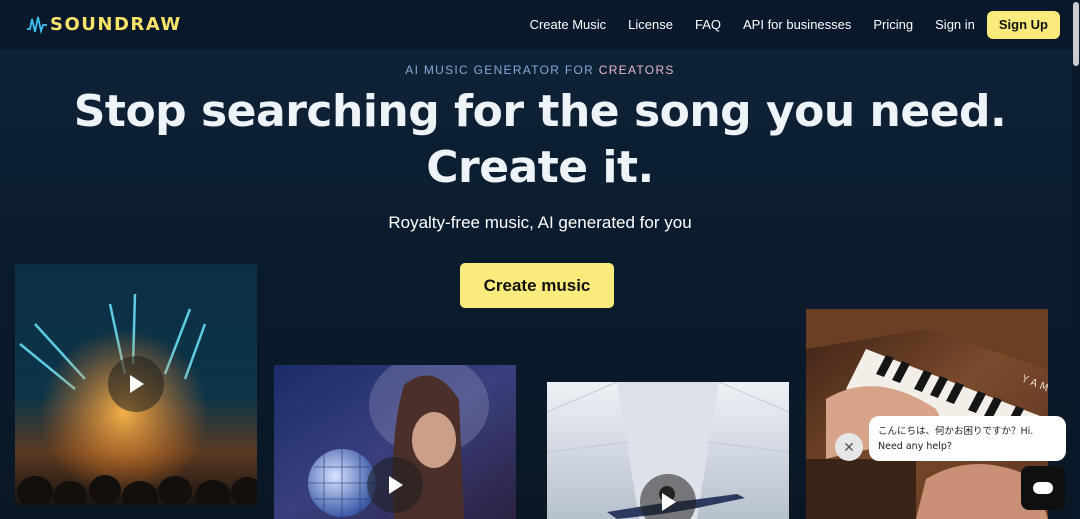  Describe the element at coordinates (502, 70) in the screenshot. I see `eyebrow-main: AI MUSIC GENERATOR FOR` at that location.